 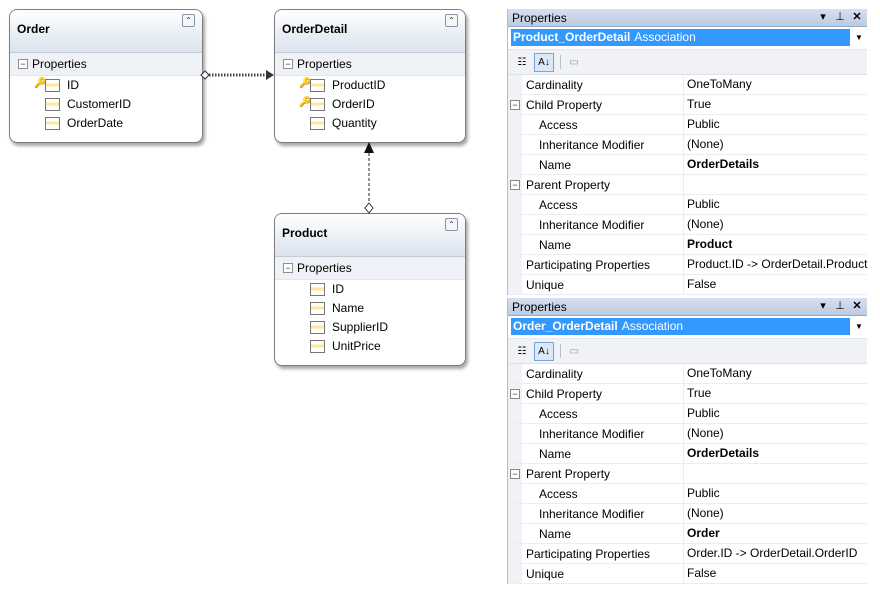 I want to click on entity-property: OrderDate, so click(x=106, y=123).